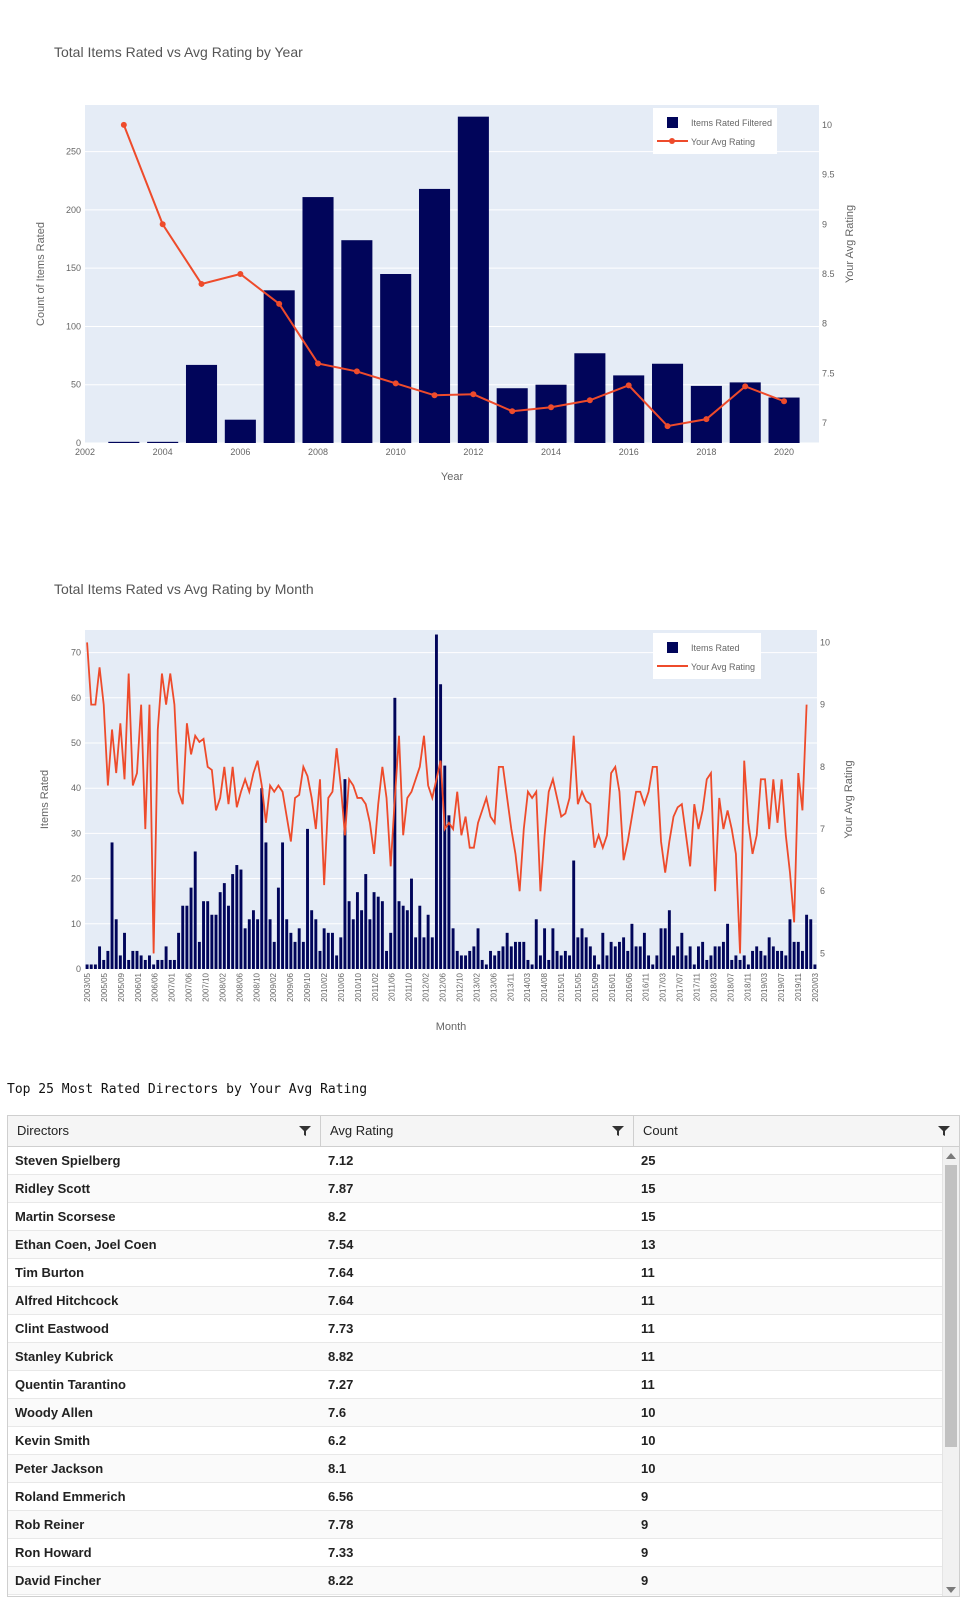 The height and width of the screenshot is (1599, 966). Describe the element at coordinates (240, 452) in the screenshot. I see `x-tick-label: 2006` at that location.